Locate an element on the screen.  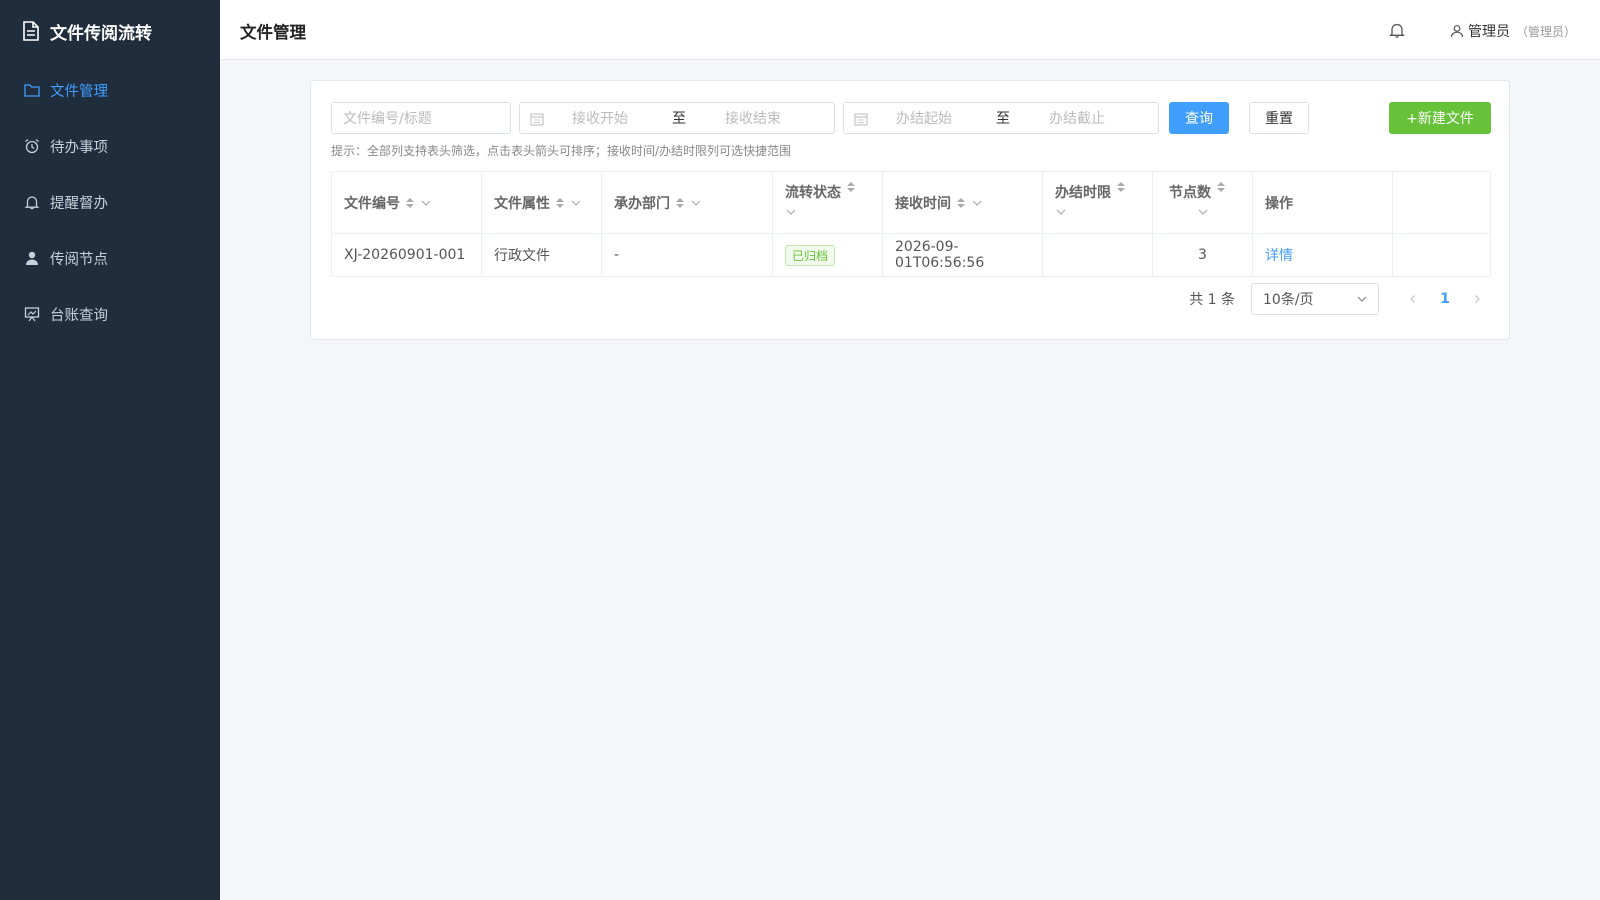
next-page-button is located at coordinates (1477, 299).